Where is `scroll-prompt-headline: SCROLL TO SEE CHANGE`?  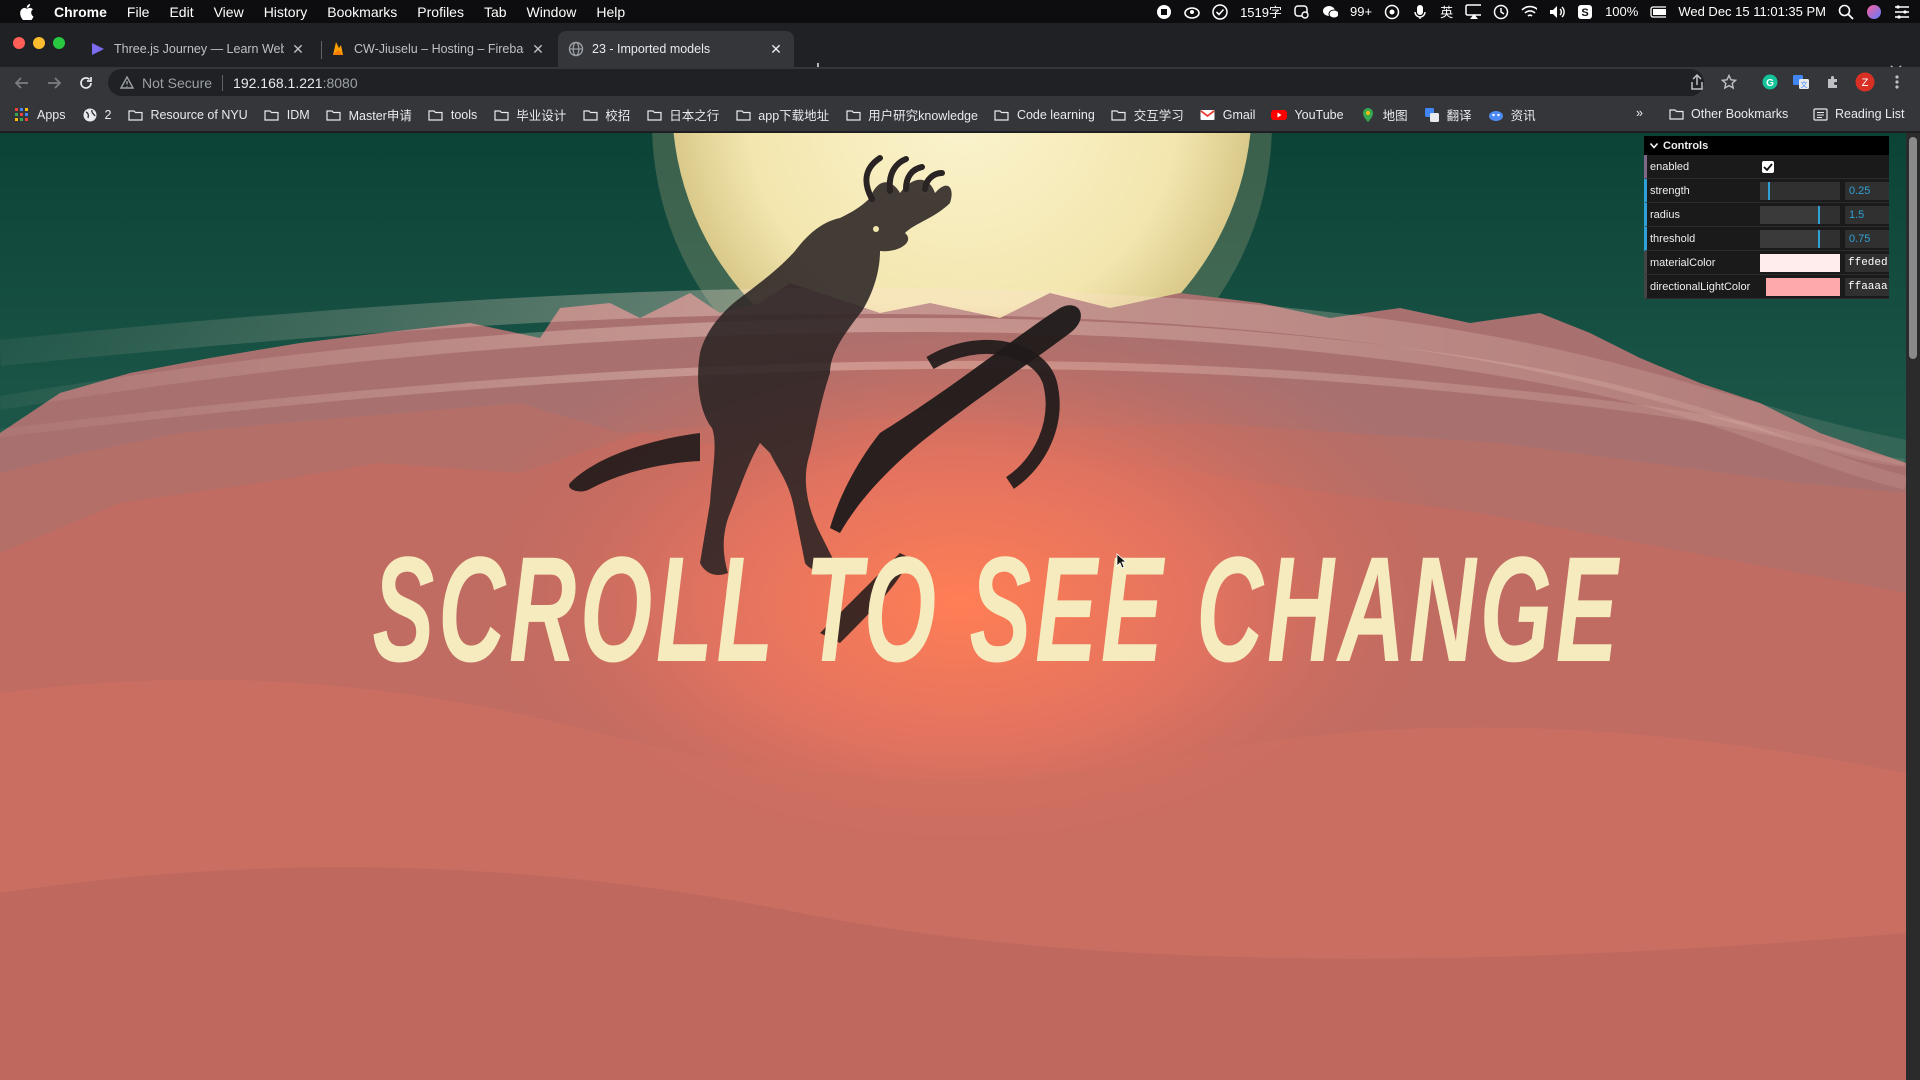
scroll-prompt-headline: SCROLL TO SEE CHANGE is located at coordinates (997, 609).